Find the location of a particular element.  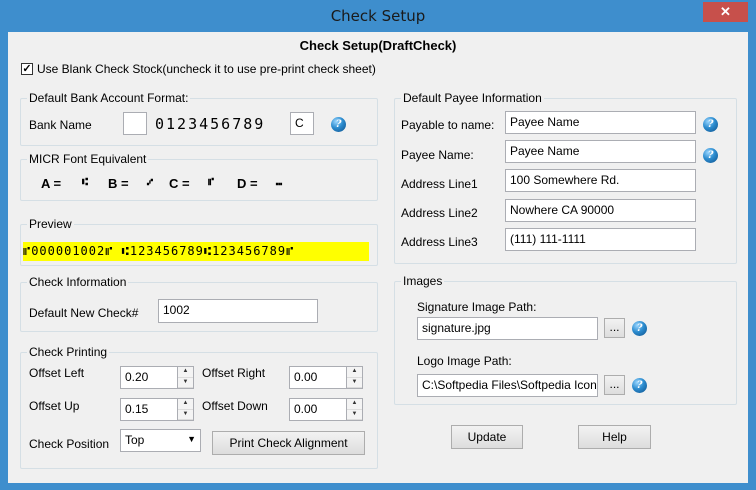

check-position-label: Check Position is located at coordinates (69, 444).